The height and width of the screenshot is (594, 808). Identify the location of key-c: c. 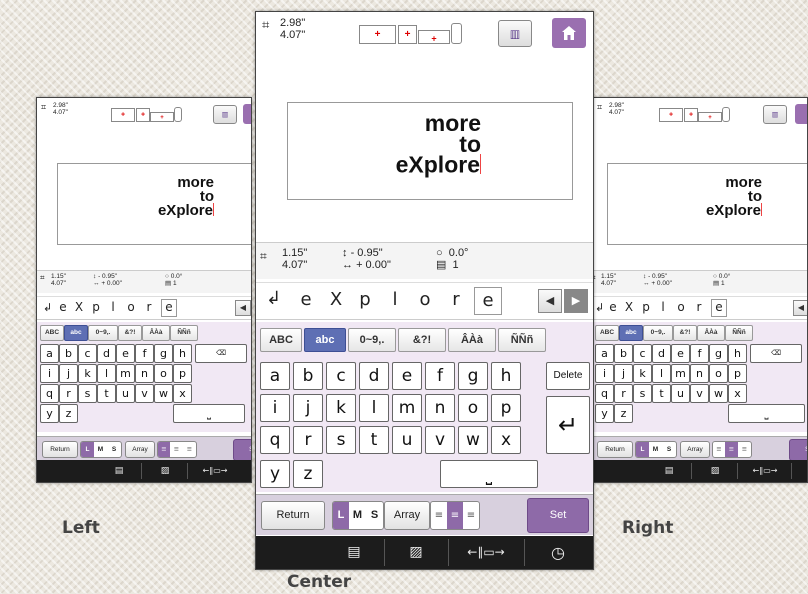
(642, 353).